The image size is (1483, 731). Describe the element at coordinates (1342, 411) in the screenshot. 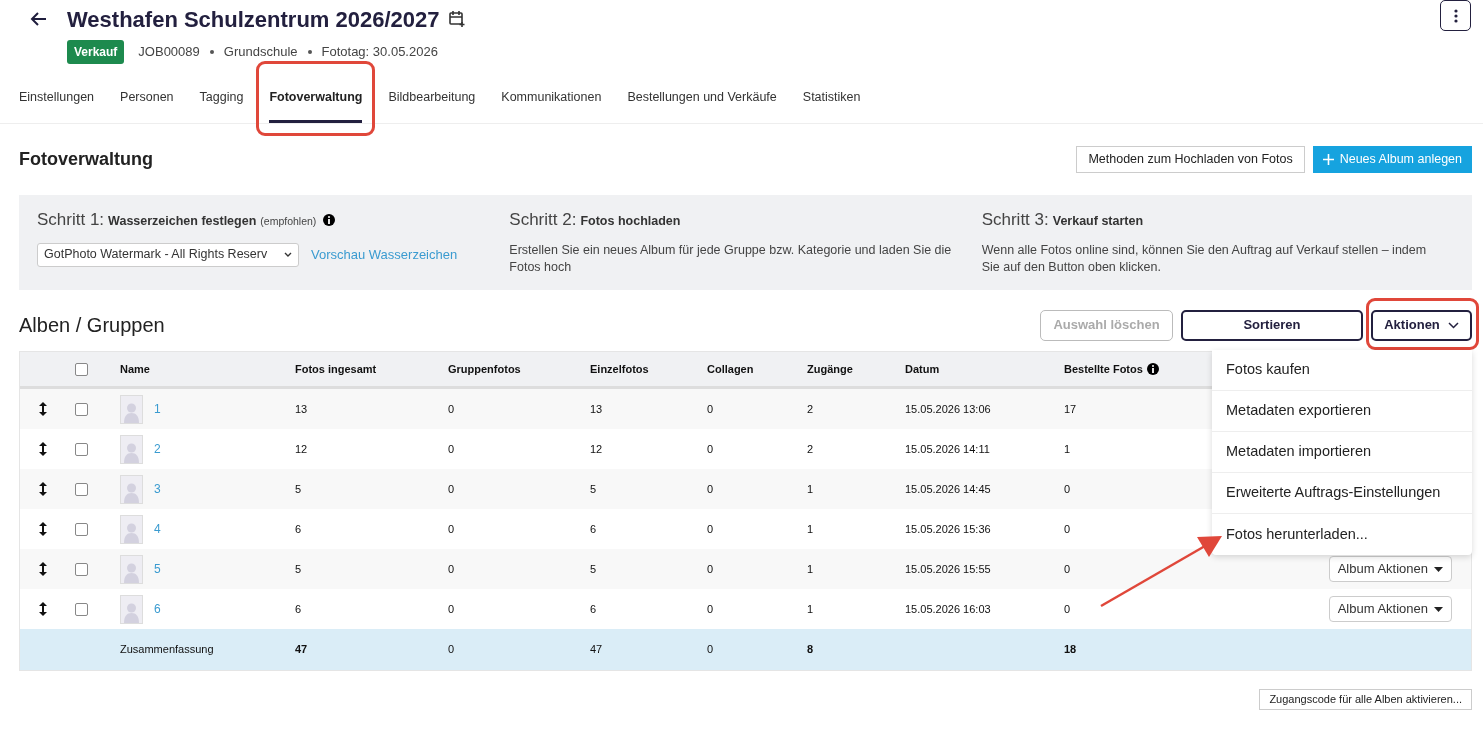

I see `menu-item: Metadaten exportieren` at that location.